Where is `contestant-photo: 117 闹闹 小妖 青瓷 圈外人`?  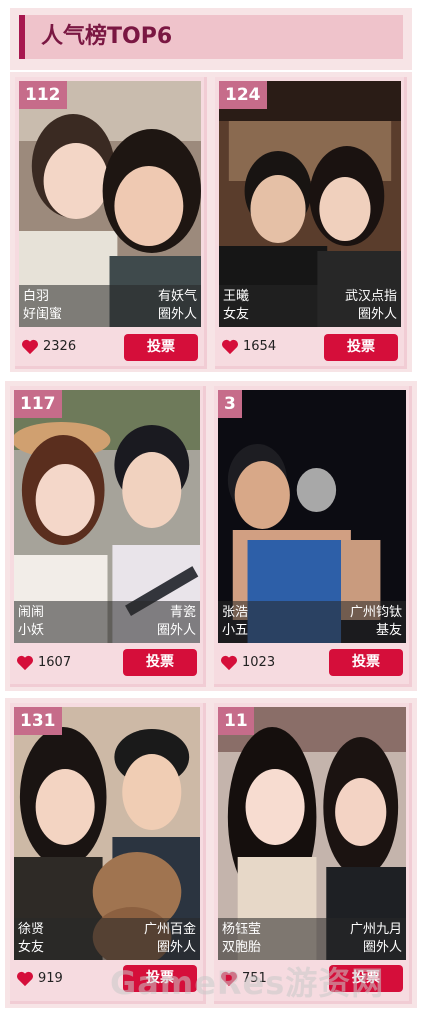 contestant-photo: 117 闹闹 小妖 青瓷 圈外人 is located at coordinates (107, 516).